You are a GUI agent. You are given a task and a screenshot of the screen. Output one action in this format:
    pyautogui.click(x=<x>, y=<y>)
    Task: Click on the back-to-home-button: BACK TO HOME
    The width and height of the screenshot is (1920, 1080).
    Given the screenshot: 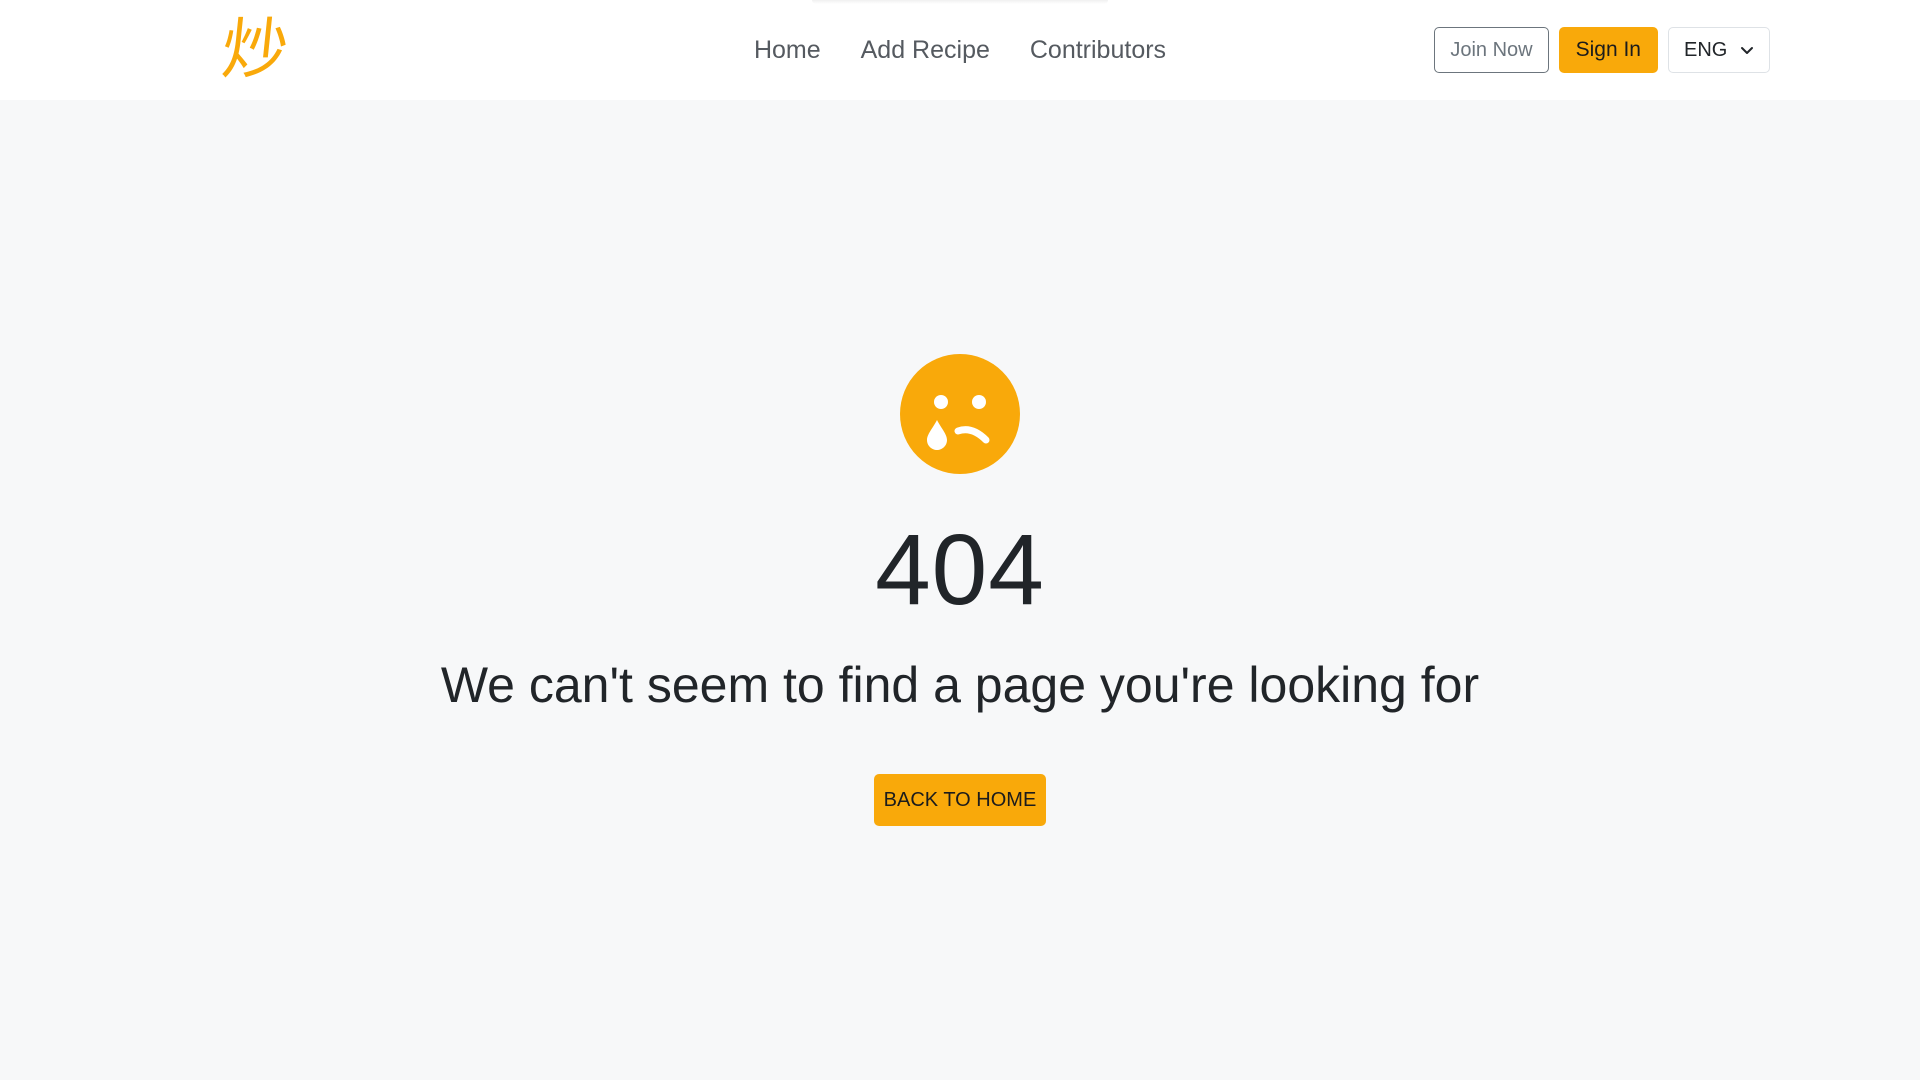 What is the action you would take?
    pyautogui.click(x=960, y=800)
    